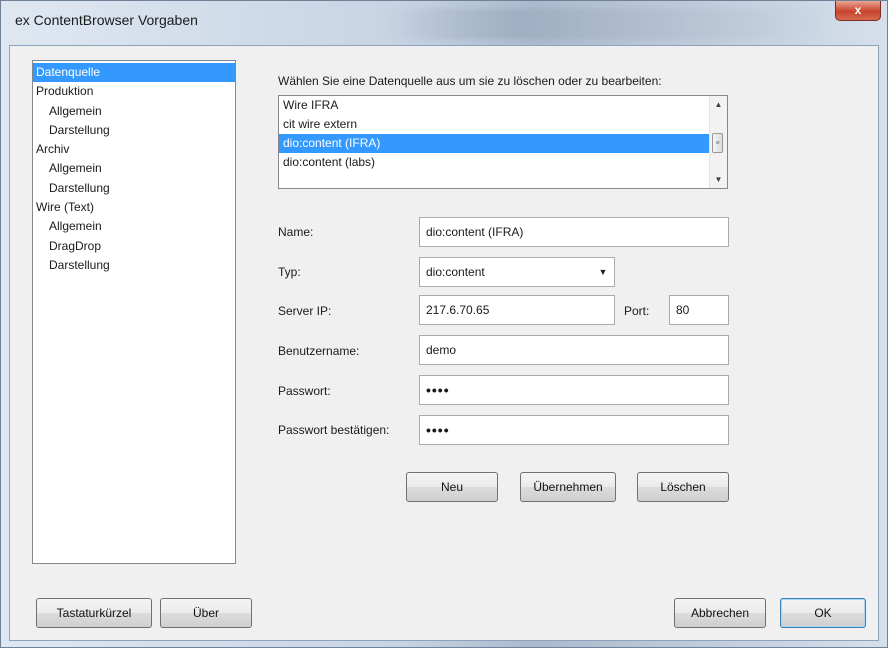 Image resolution: width=888 pixels, height=648 pixels. What do you see at coordinates (134, 73) in the screenshot?
I see `tree-item: Datenquelle` at bounding box center [134, 73].